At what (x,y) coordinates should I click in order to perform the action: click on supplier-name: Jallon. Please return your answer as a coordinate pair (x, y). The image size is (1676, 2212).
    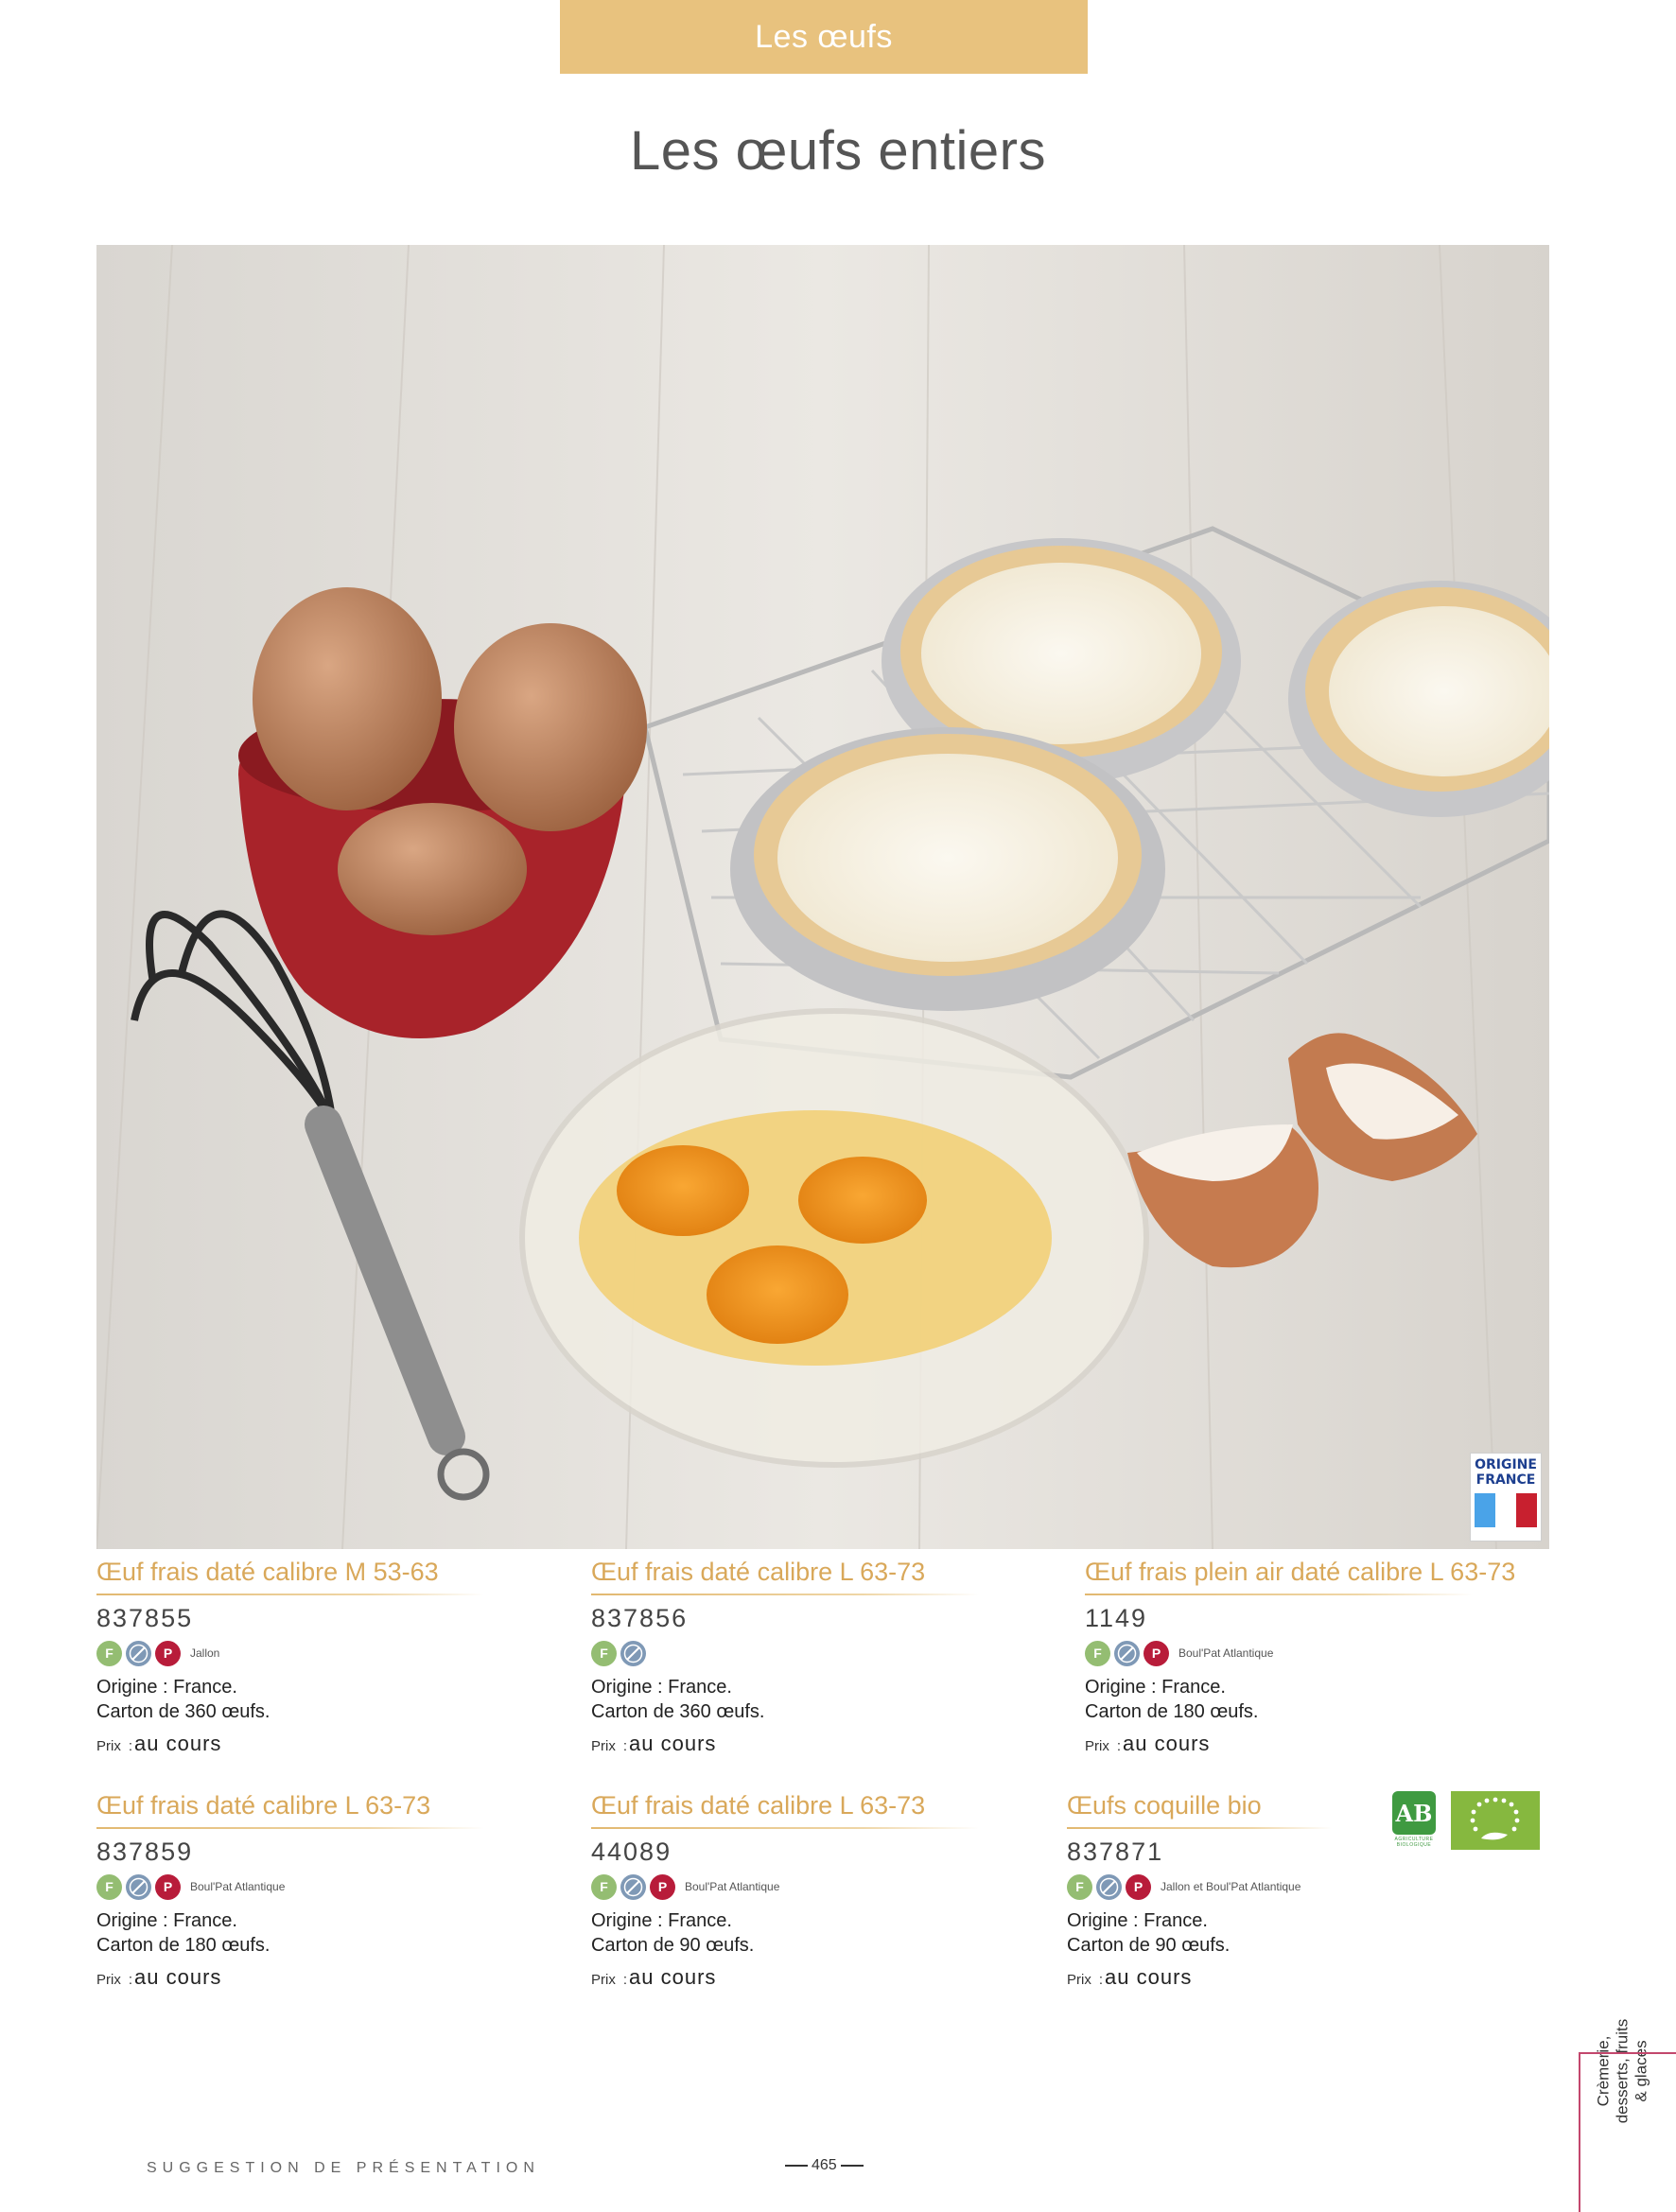
    Looking at the image, I should click on (205, 1653).